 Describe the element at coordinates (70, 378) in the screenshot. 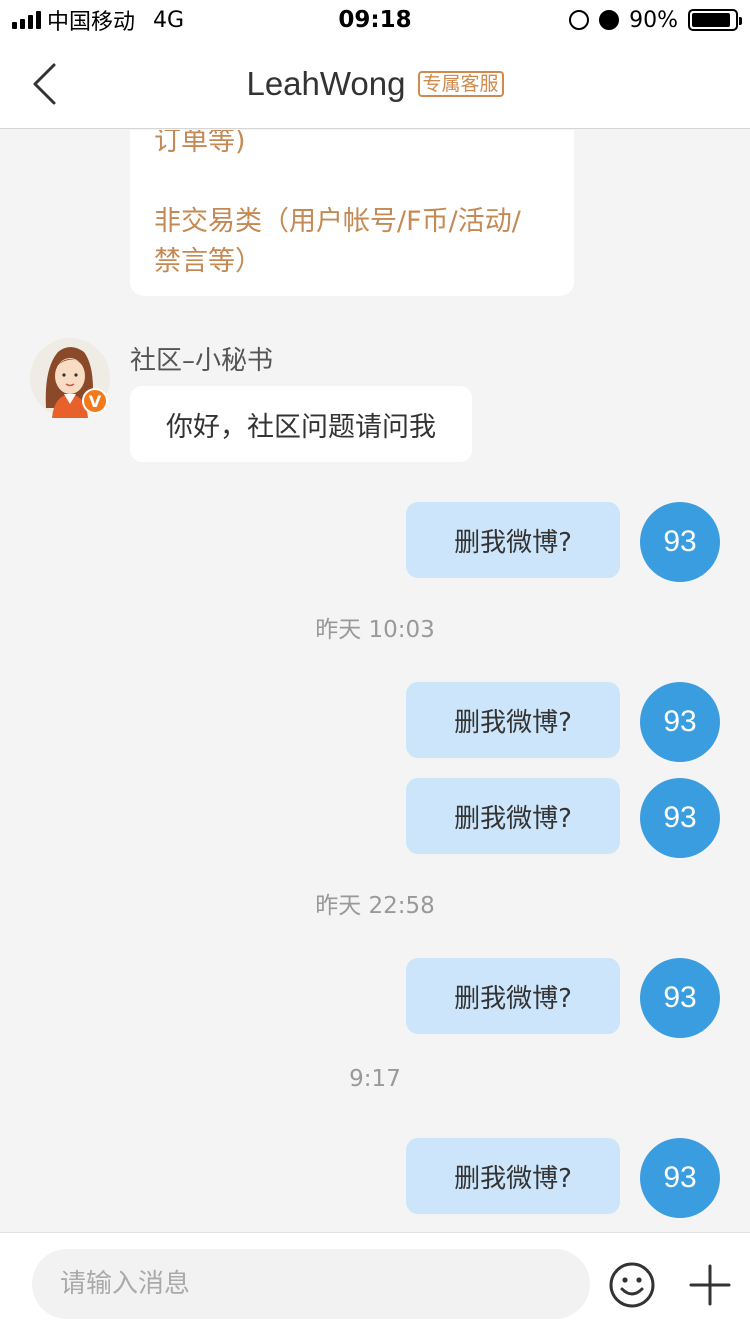

I see `avatar: V` at that location.